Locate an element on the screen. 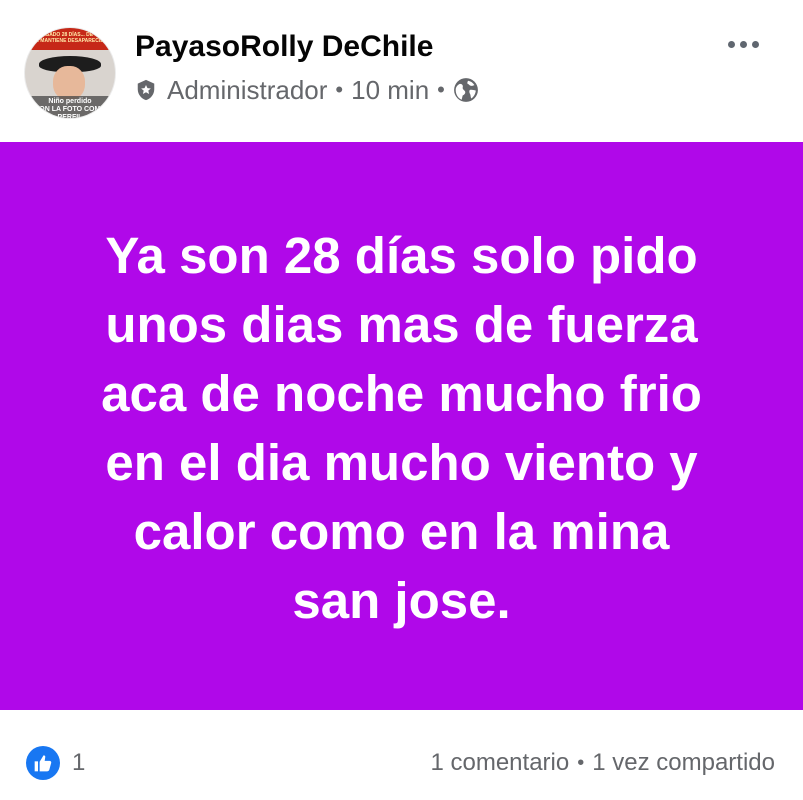  engagement-stats: 1 comentario • 1 vez compartido is located at coordinates (602, 763).